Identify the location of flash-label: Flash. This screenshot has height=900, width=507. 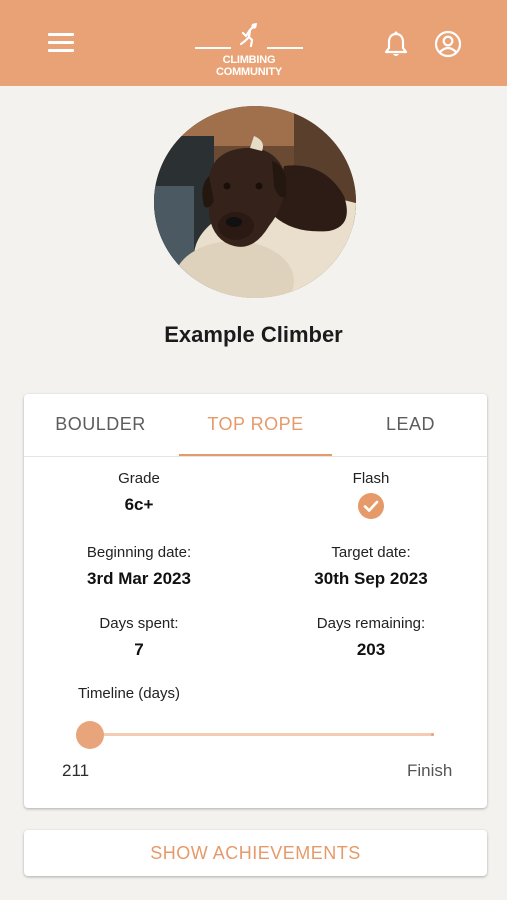
(371, 478).